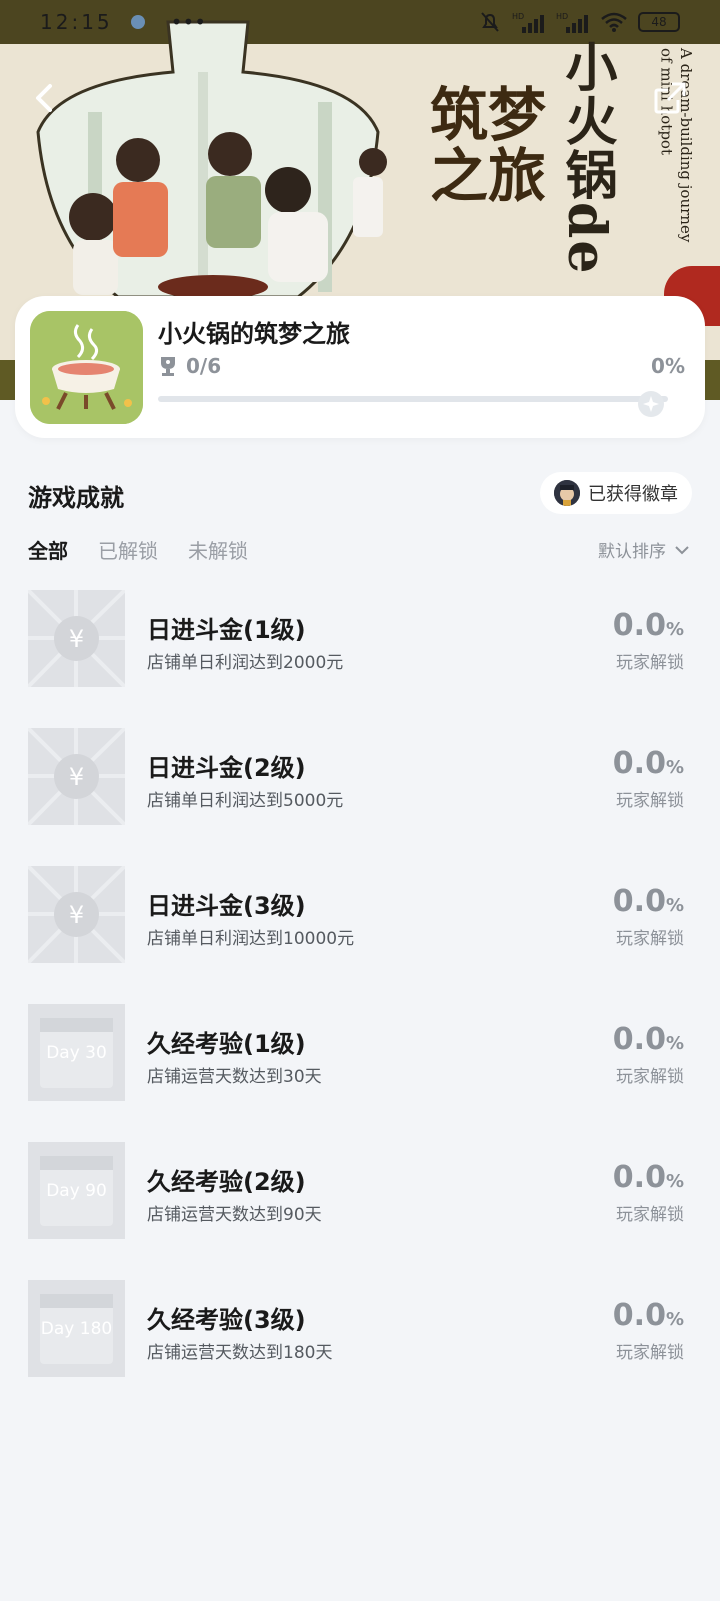  I want to click on achievement-badge-thumb: Day 30, so click(76, 1052).